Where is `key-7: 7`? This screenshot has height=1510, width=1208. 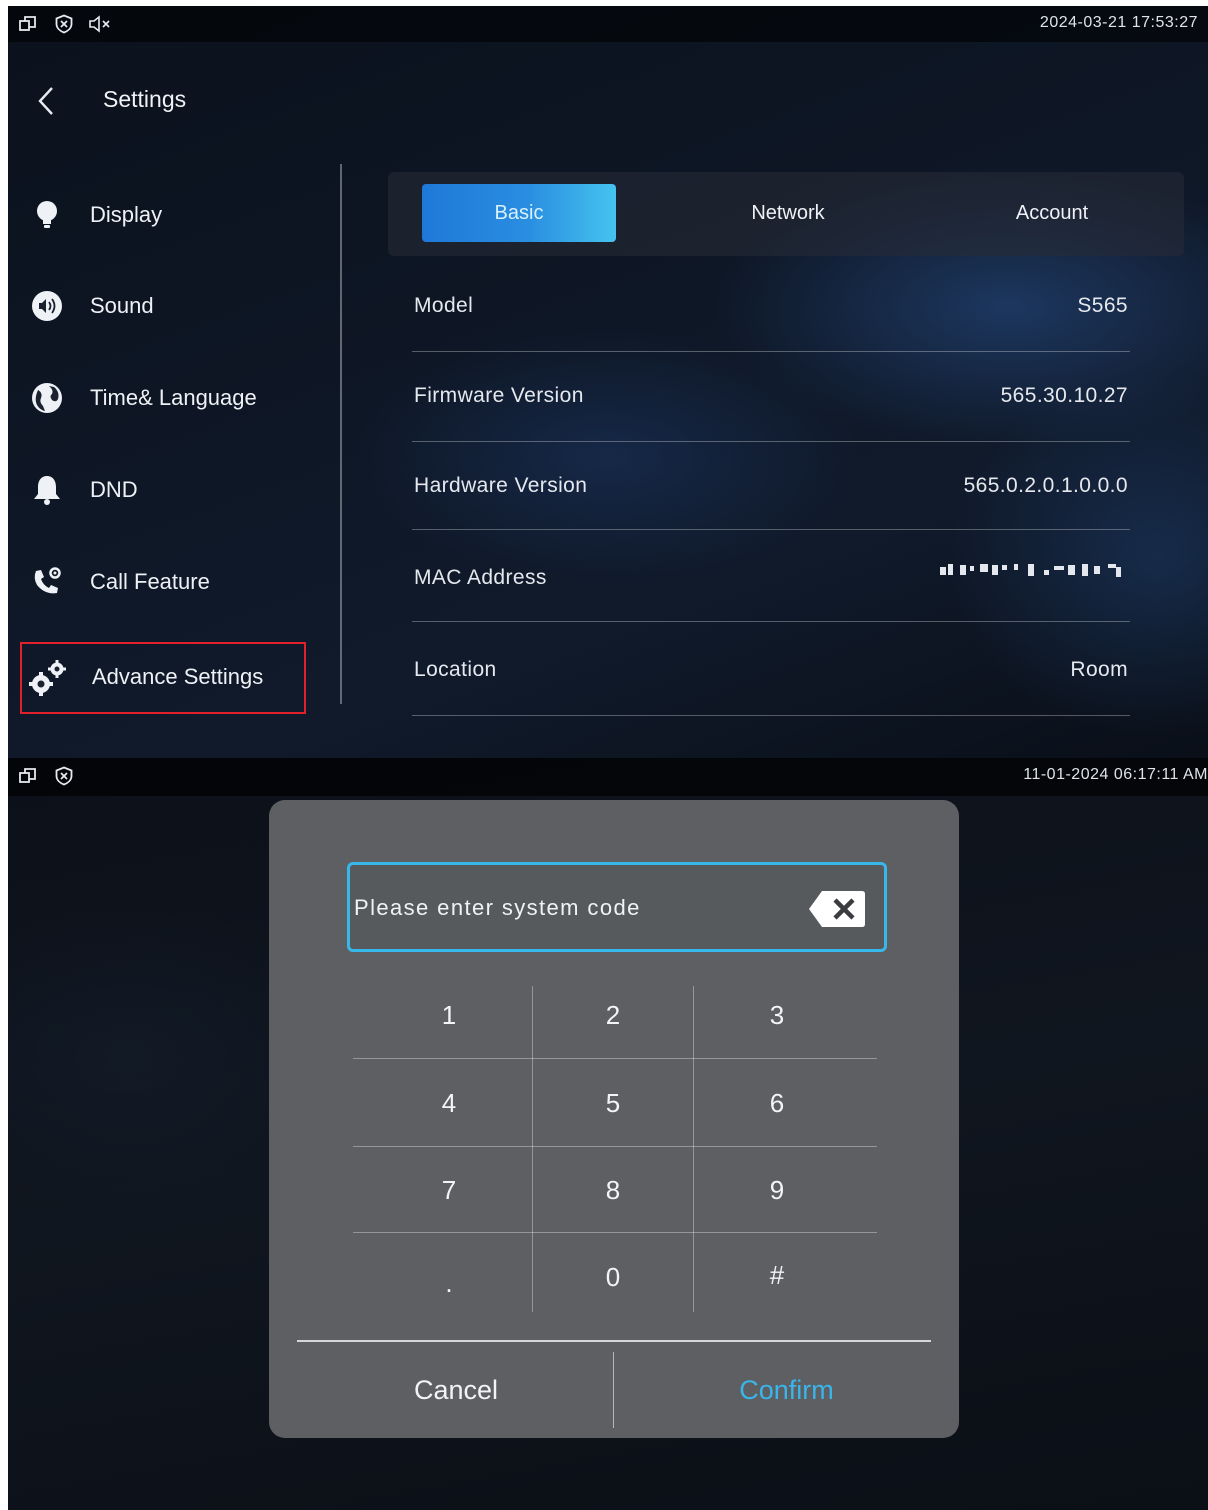 key-7: 7 is located at coordinates (449, 1190).